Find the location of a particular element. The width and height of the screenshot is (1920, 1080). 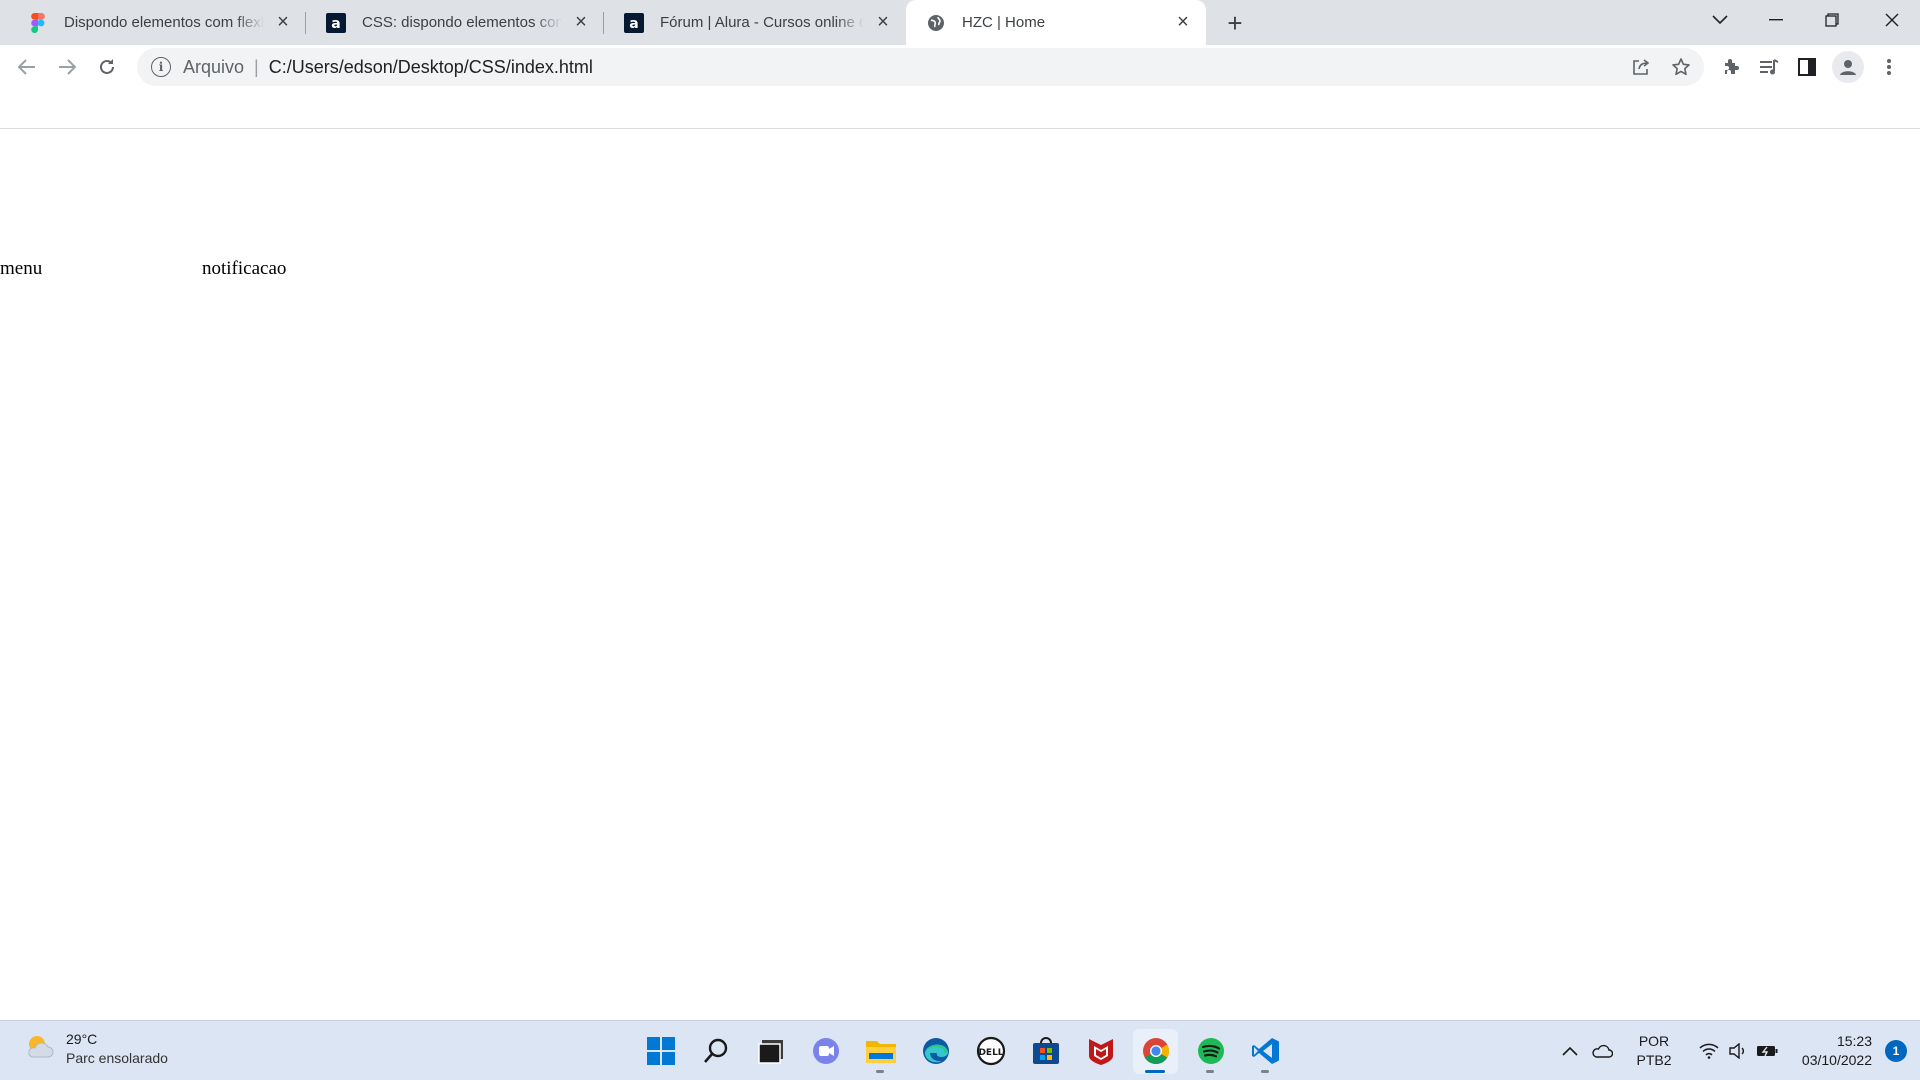

vscode-icon is located at coordinates (1265, 1051).